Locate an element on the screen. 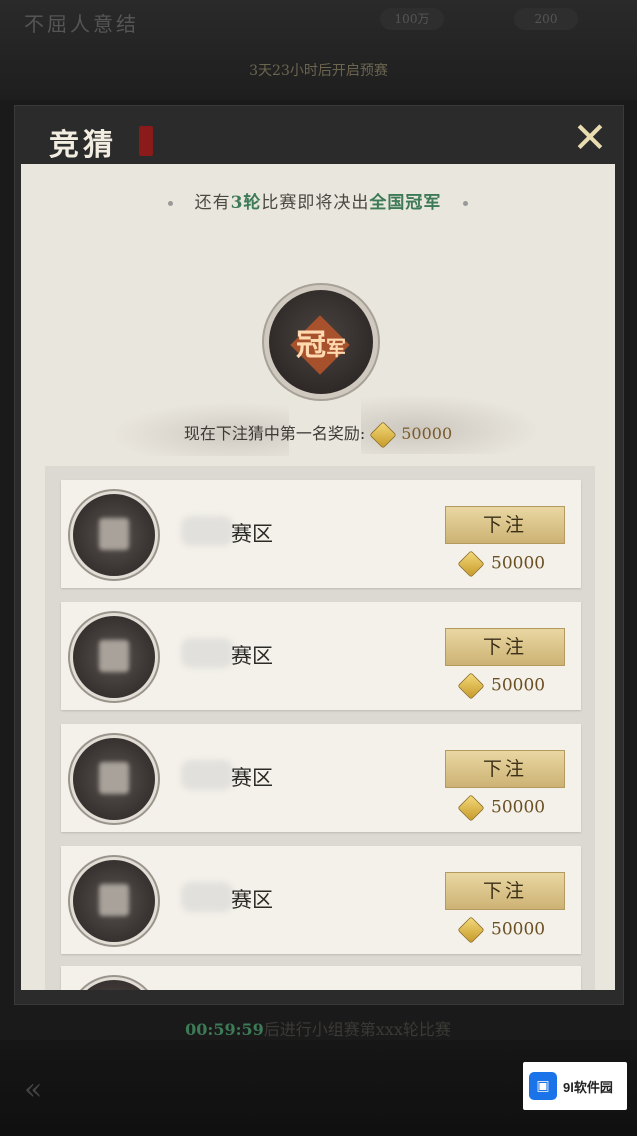 This screenshot has width=637, height=1136. next-round-info: 00:59:59后进行小组赛第xxx轮比赛 is located at coordinates (318, 1028).